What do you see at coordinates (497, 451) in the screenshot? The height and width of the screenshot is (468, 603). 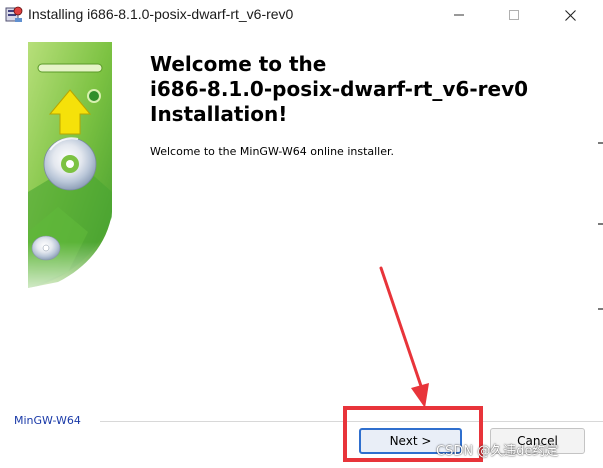 I see `watermark: CSDN @久违de约定` at bounding box center [497, 451].